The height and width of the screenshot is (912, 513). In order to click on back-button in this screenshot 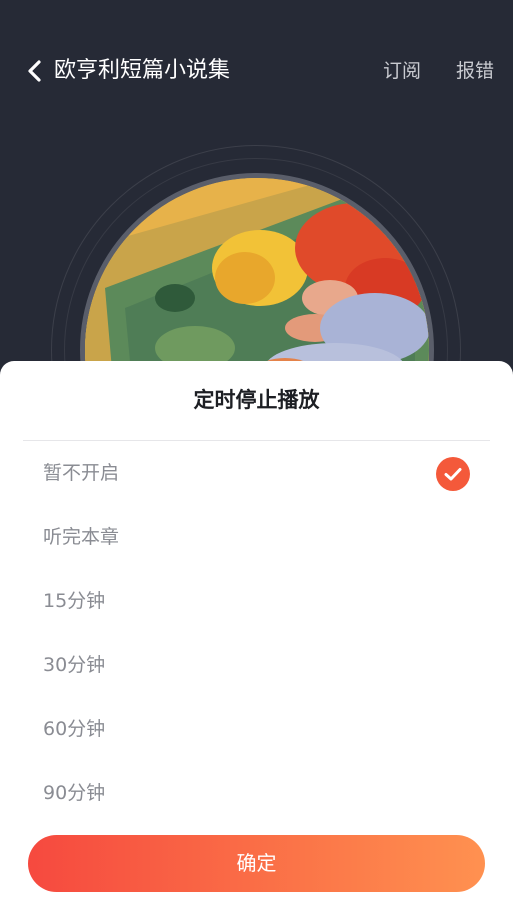, I will do `click(36, 71)`.